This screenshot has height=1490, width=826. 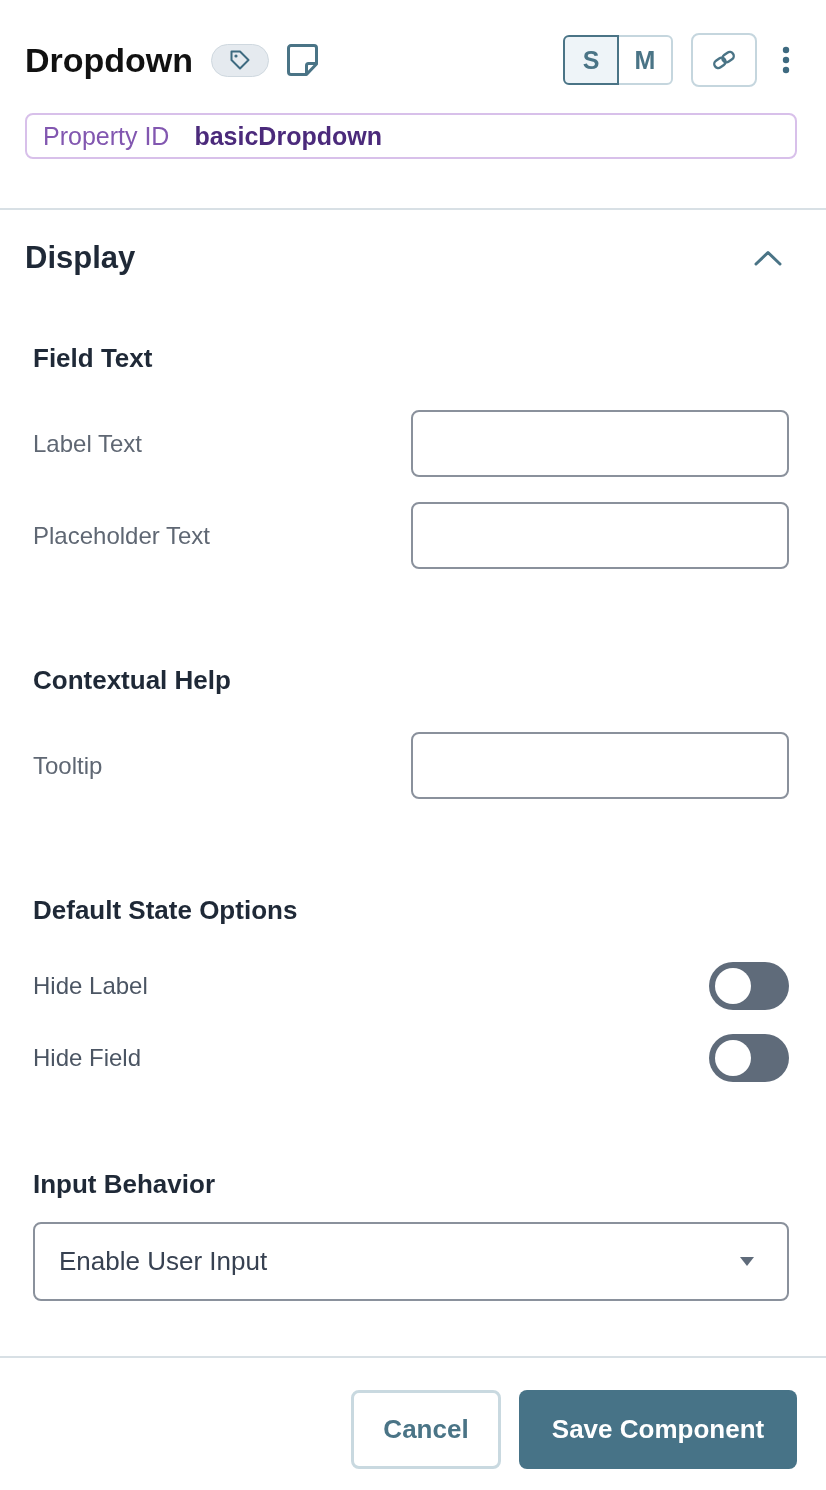 What do you see at coordinates (121, 535) in the screenshot?
I see `field-label: Placeholder Text` at bounding box center [121, 535].